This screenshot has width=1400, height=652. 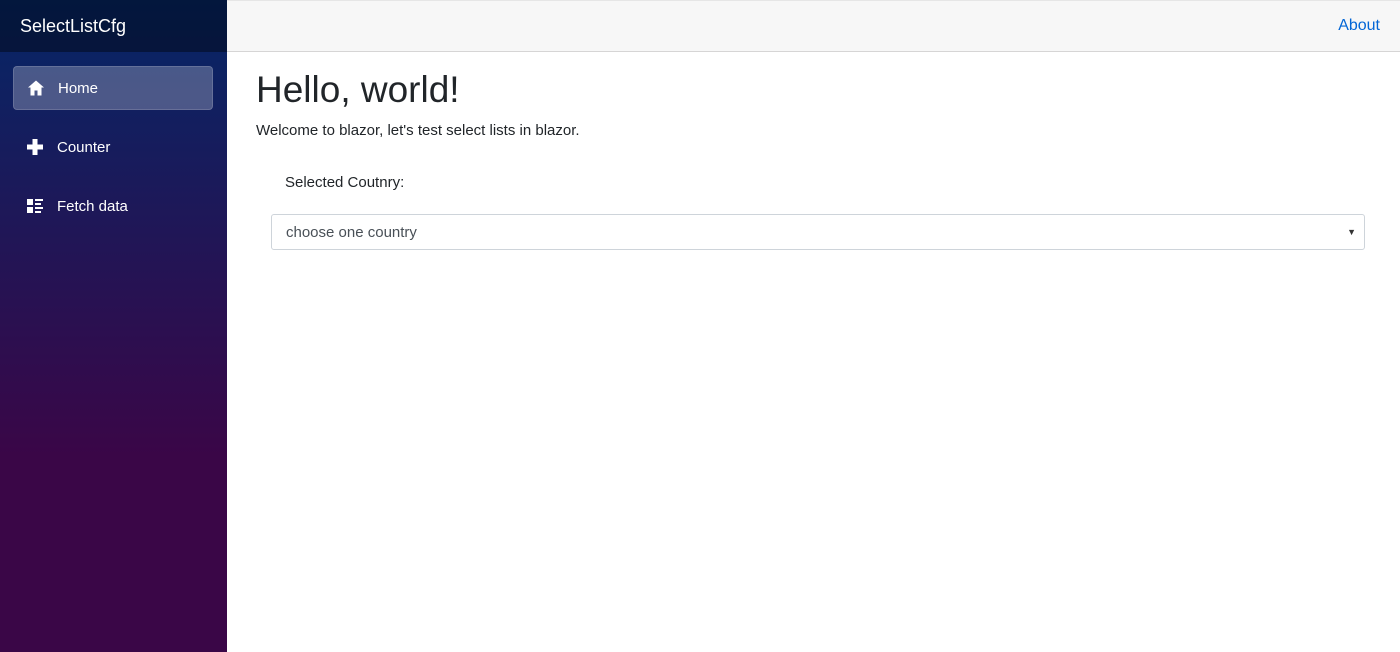 What do you see at coordinates (351, 232) in the screenshot?
I see `country-select-value: choose one country` at bounding box center [351, 232].